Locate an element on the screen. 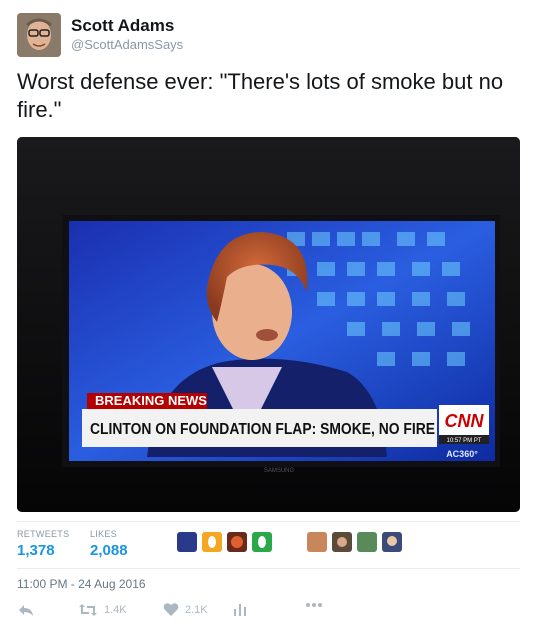  likes-label: LIKES is located at coordinates (104, 534).